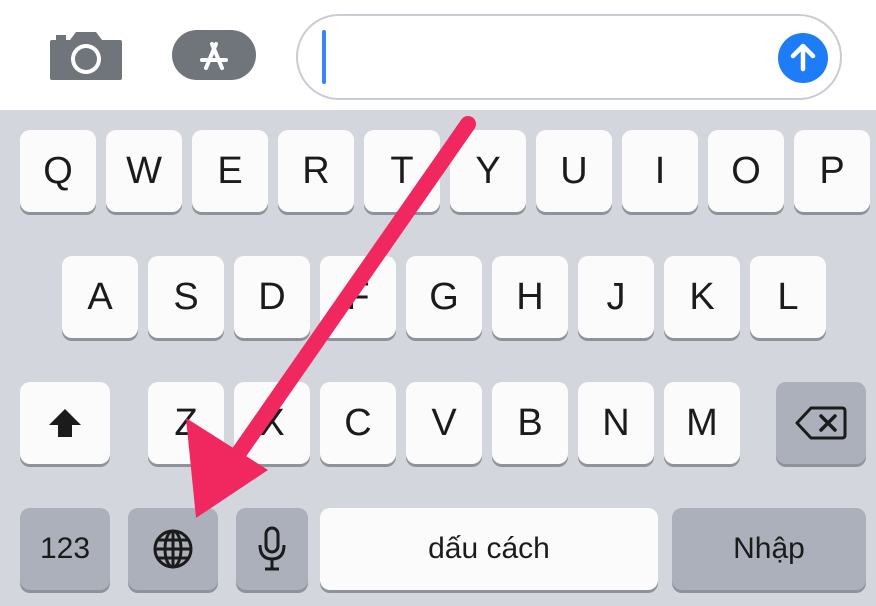  What do you see at coordinates (702, 423) in the screenshot?
I see `key-m: M` at bounding box center [702, 423].